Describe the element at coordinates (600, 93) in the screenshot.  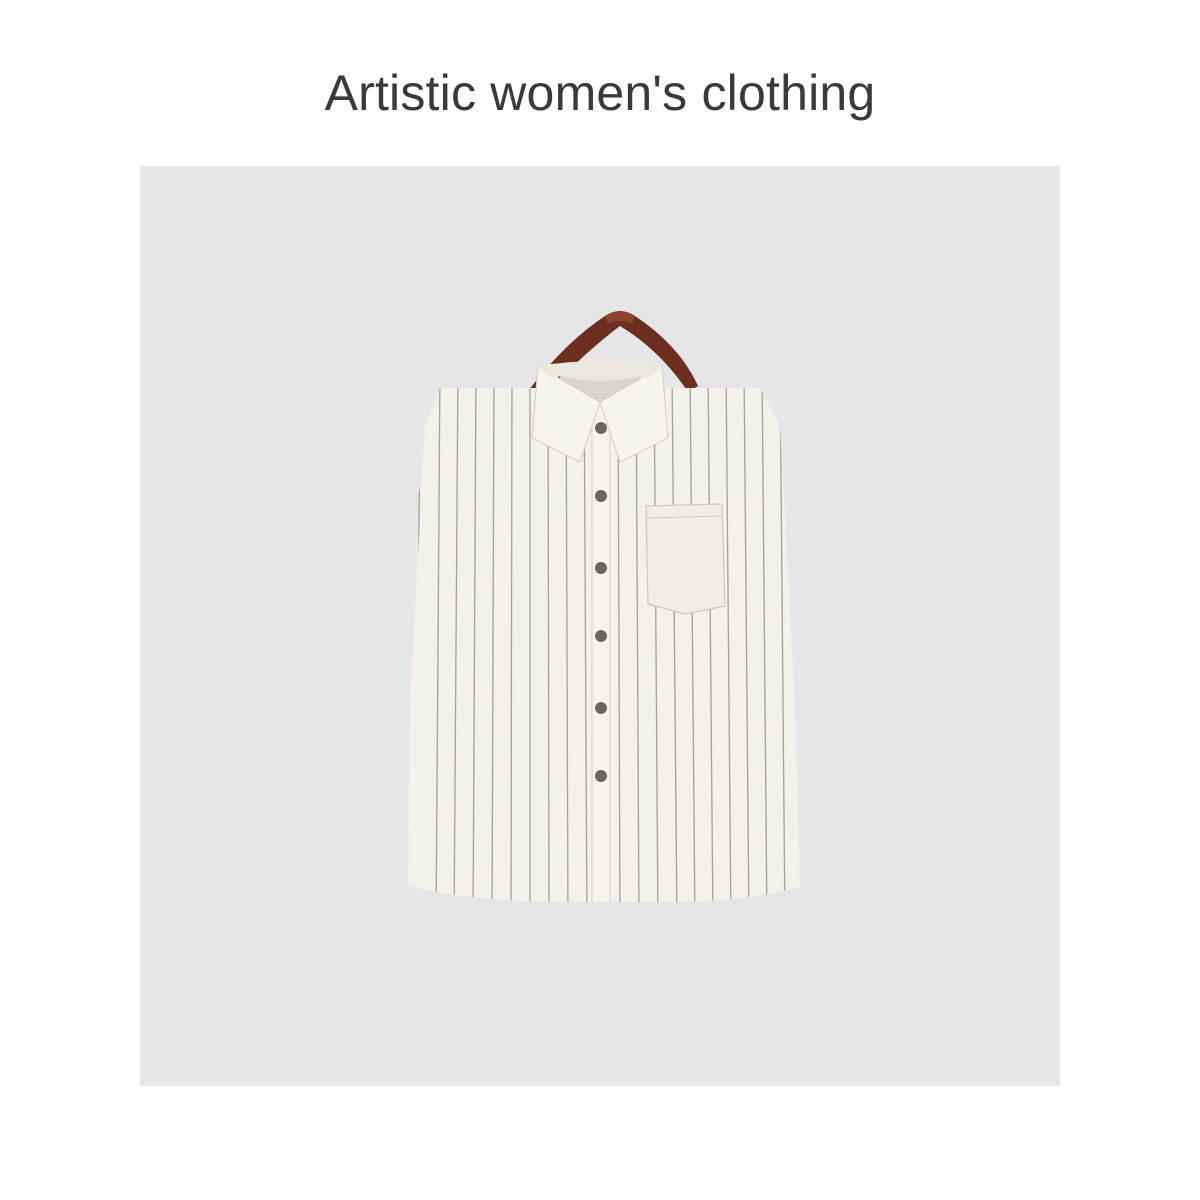
I see `page-title: Artistic women's clothing` at that location.